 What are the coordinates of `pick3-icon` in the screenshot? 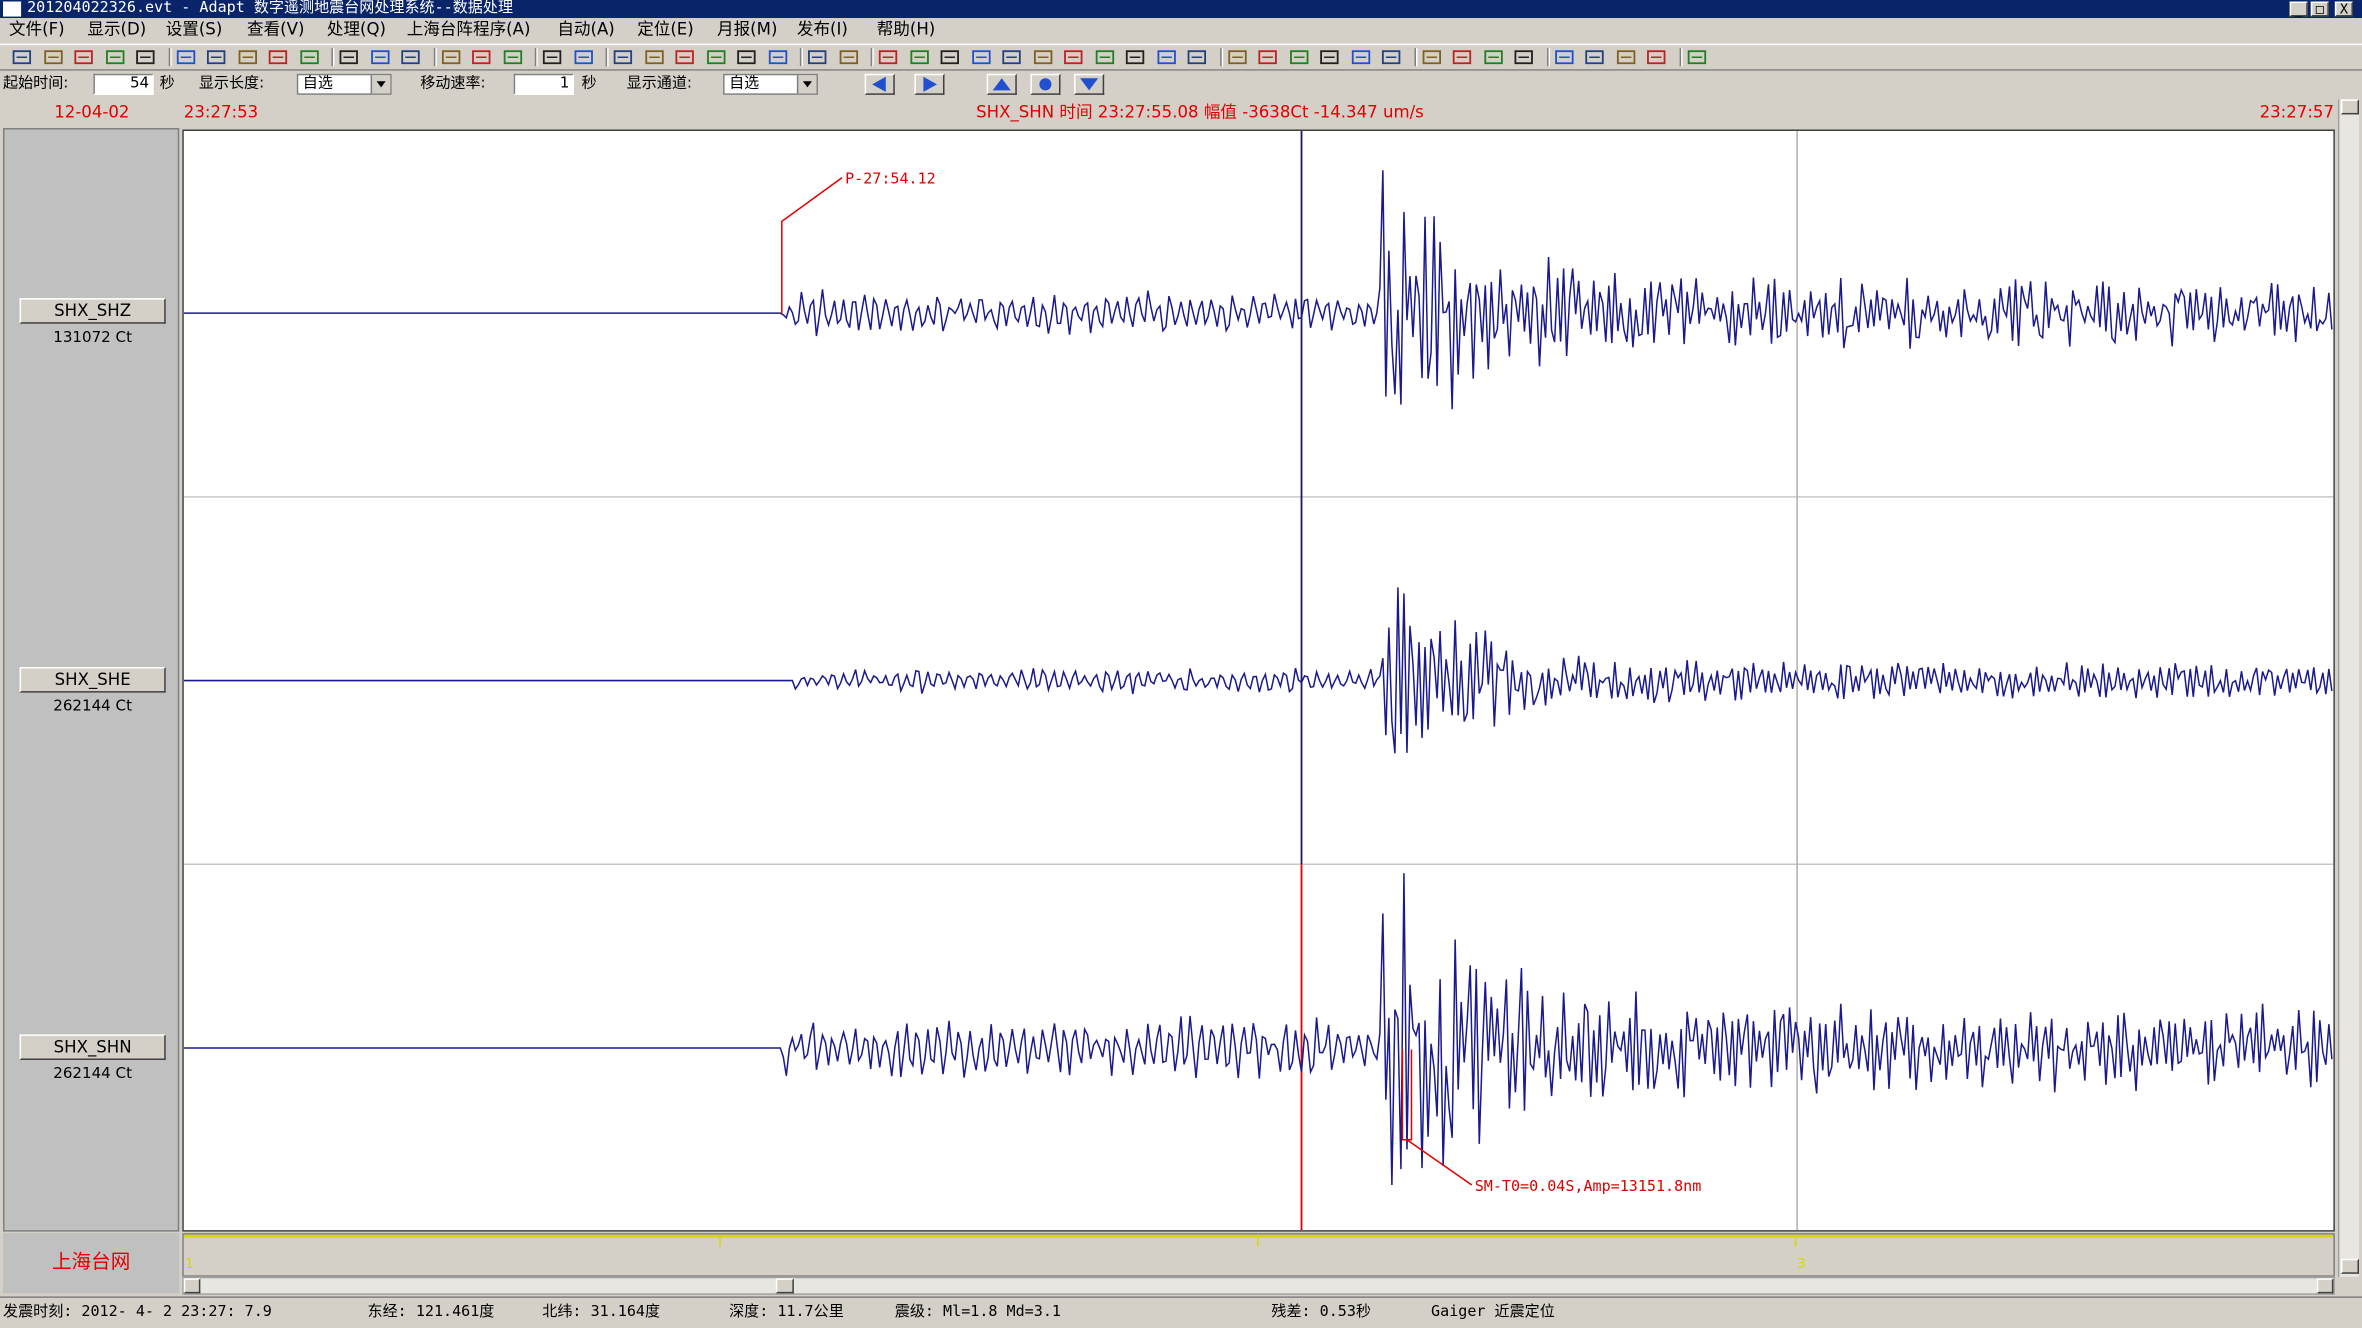 It's located at (716, 57).